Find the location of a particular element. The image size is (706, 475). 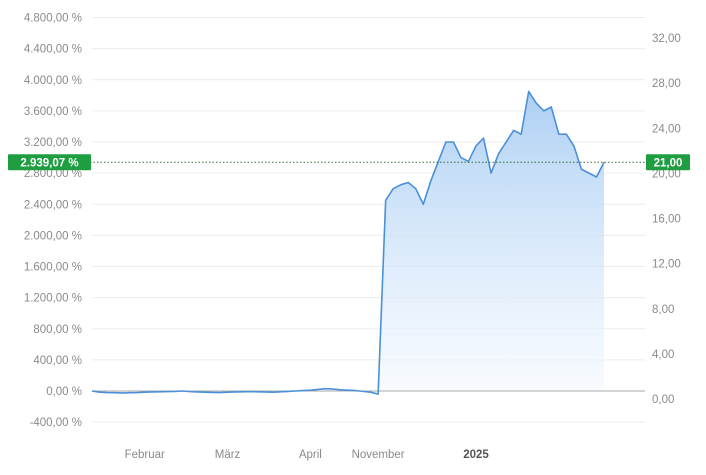

left-tick-label: 400,00 % is located at coordinates (57, 361).